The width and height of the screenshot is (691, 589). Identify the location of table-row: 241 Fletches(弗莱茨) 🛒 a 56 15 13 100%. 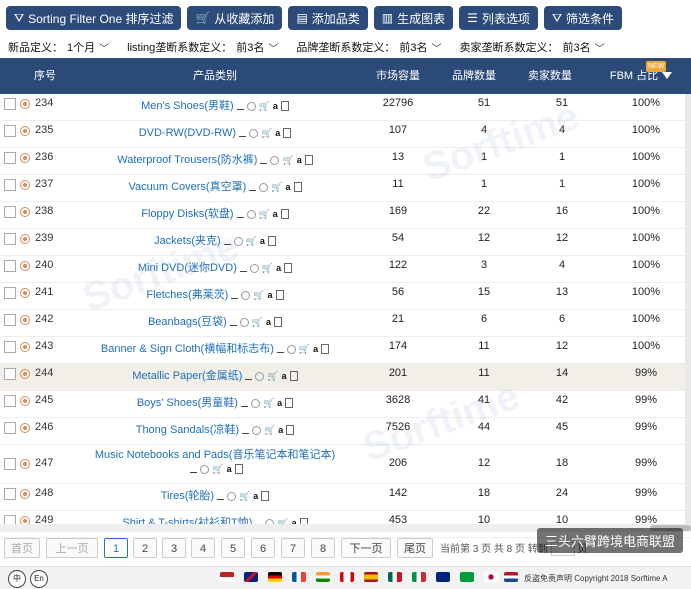
(345, 296).